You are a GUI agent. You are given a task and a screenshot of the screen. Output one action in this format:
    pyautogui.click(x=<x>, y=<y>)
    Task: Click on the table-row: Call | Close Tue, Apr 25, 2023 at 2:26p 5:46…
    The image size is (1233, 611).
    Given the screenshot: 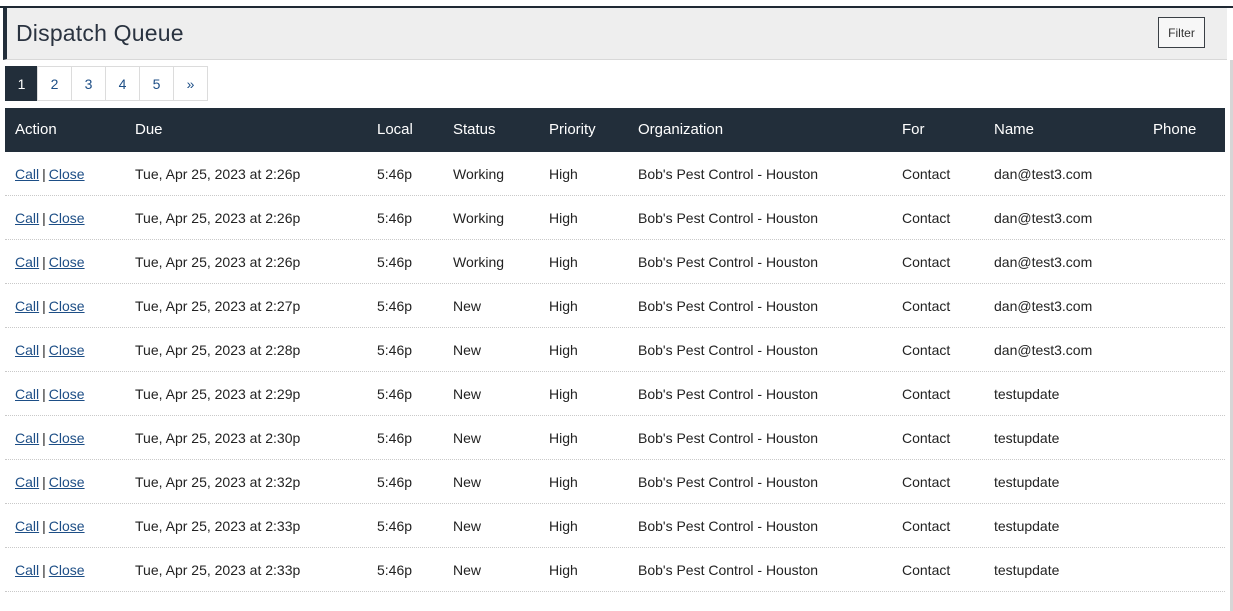 What is the action you would take?
    pyautogui.click(x=615, y=262)
    